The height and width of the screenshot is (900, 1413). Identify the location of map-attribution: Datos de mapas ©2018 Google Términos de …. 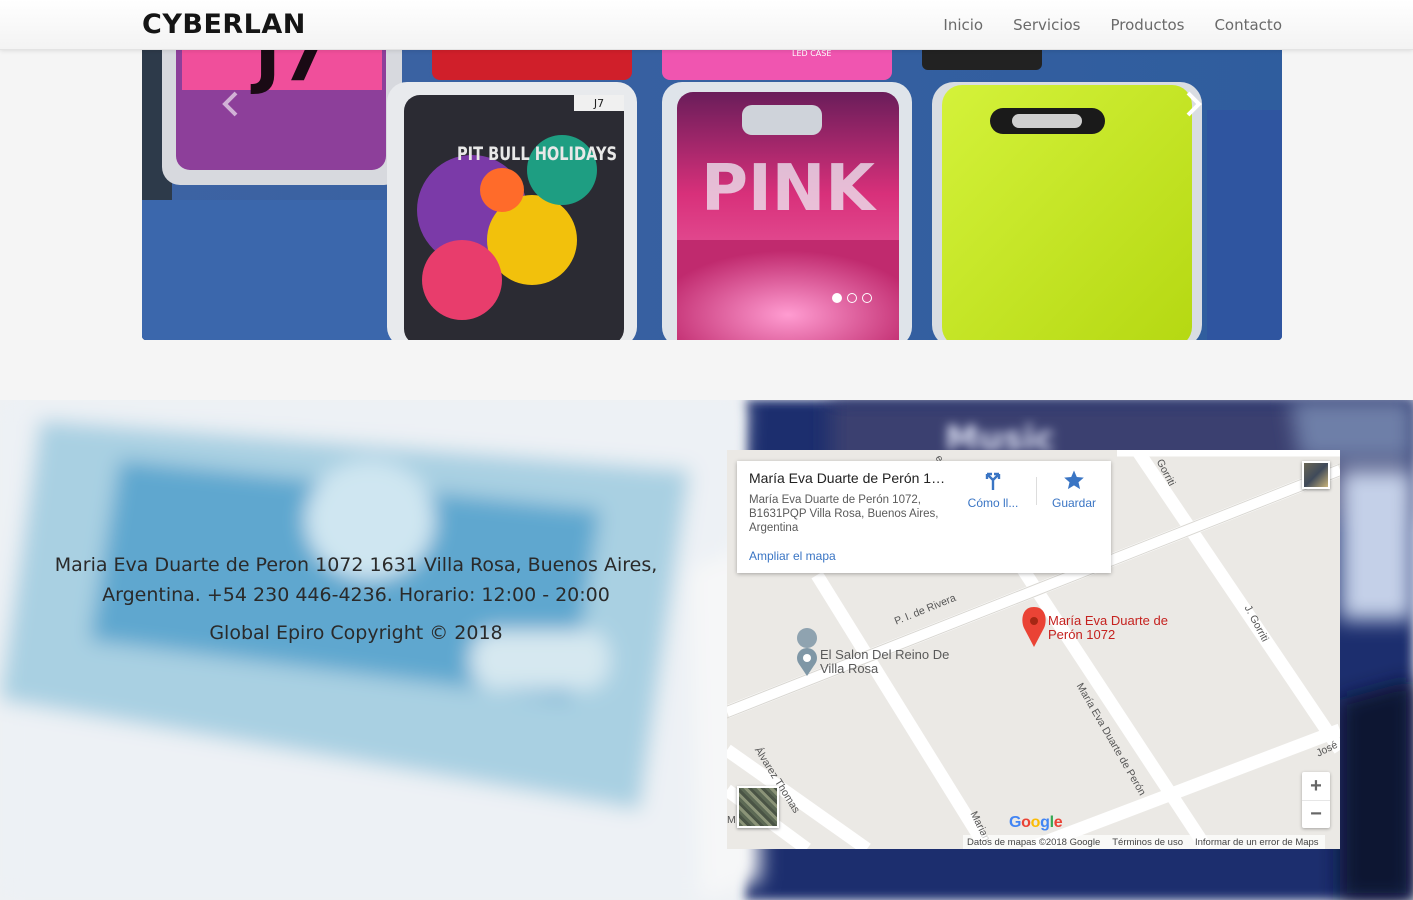
(1144, 842).